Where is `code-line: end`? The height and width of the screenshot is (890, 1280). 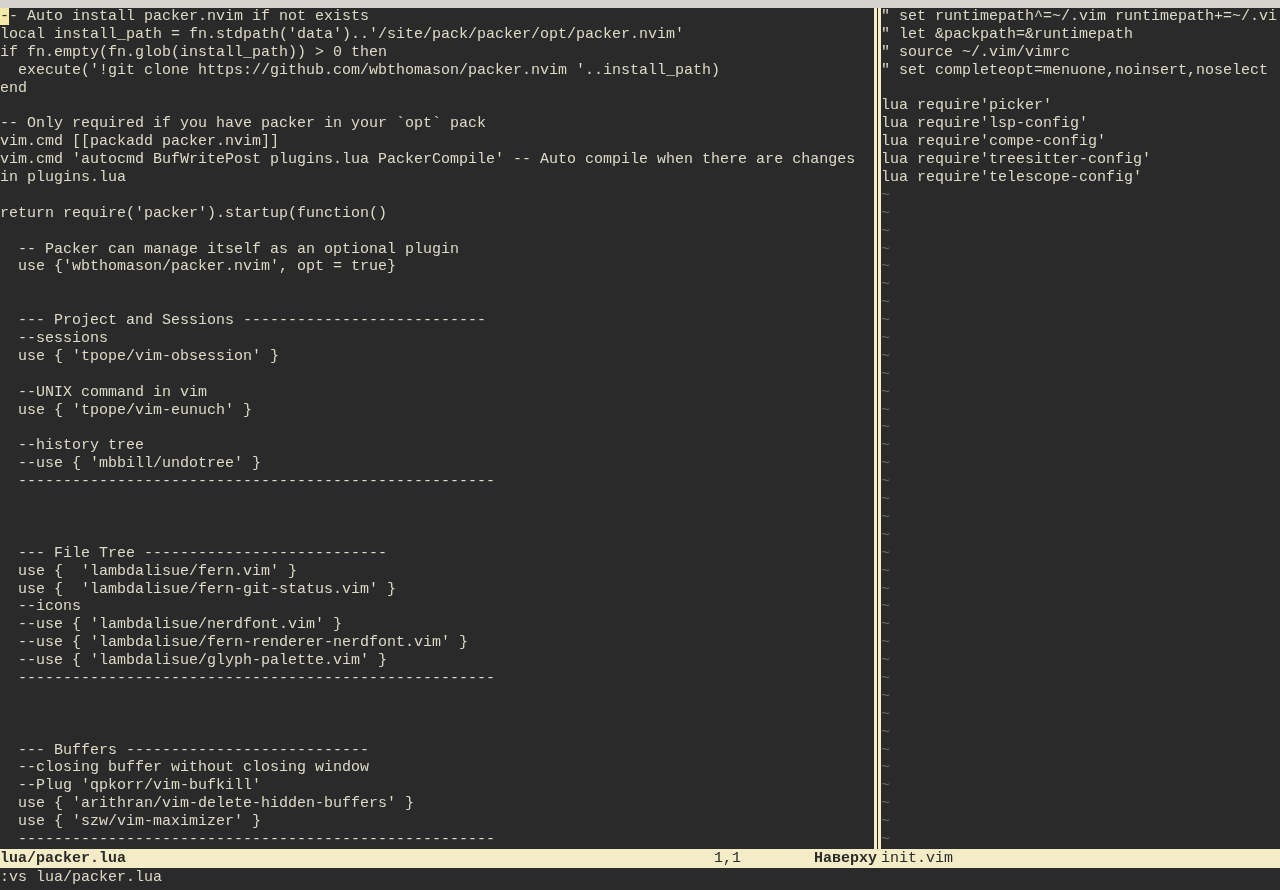 code-line: end is located at coordinates (13, 88).